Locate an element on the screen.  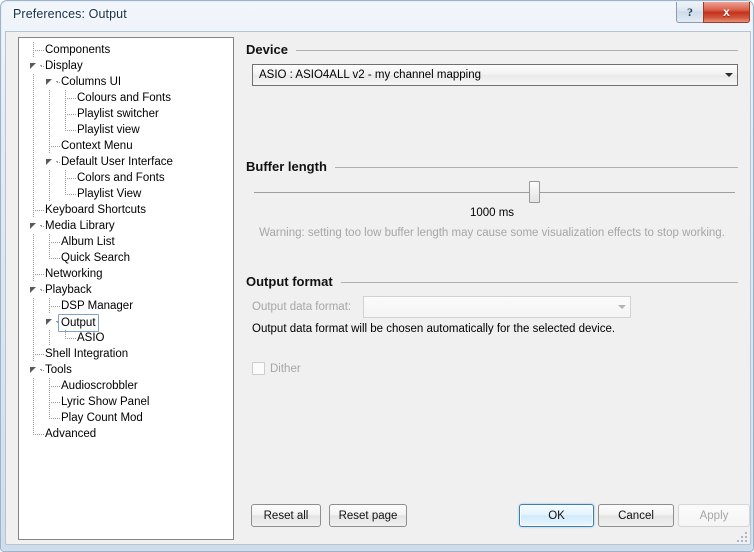
tree-item-playlist-view: Playlist view is located at coordinates (126, 130).